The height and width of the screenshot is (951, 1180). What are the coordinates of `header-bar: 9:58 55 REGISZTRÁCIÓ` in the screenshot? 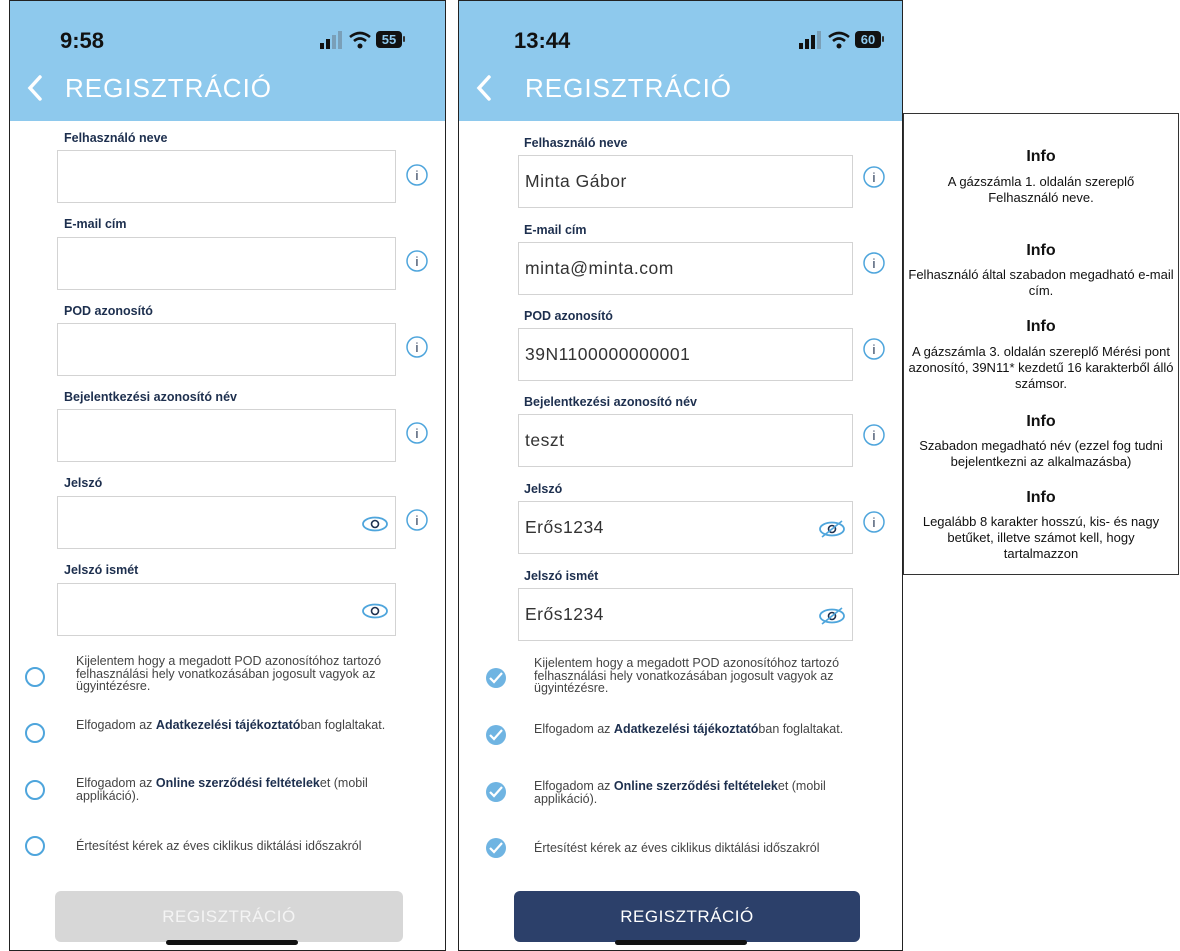 It's located at (227, 61).